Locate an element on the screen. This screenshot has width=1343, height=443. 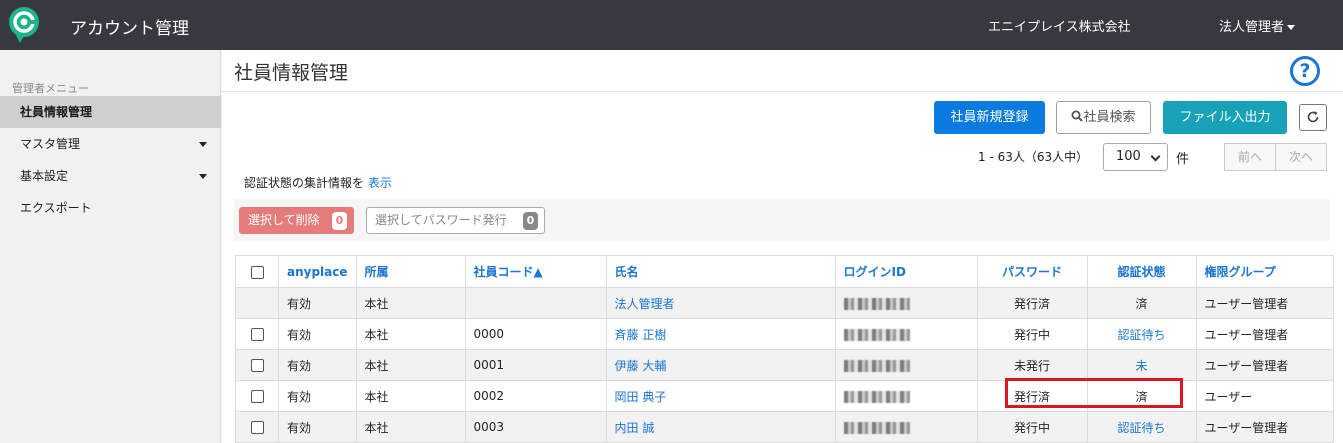
bulk-delete-label: 選択して削除 is located at coordinates (284, 220).